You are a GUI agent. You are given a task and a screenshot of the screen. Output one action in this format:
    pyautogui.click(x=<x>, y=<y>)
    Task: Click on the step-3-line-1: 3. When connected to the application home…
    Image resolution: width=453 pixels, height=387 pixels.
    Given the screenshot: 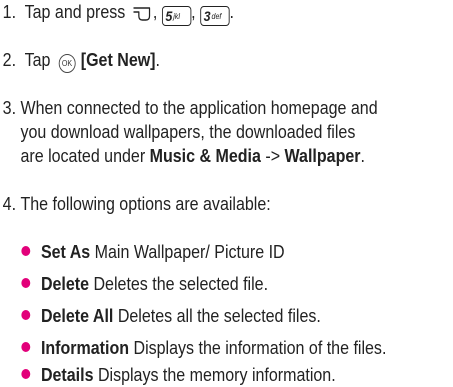 What is the action you would take?
    pyautogui.click(x=190, y=108)
    